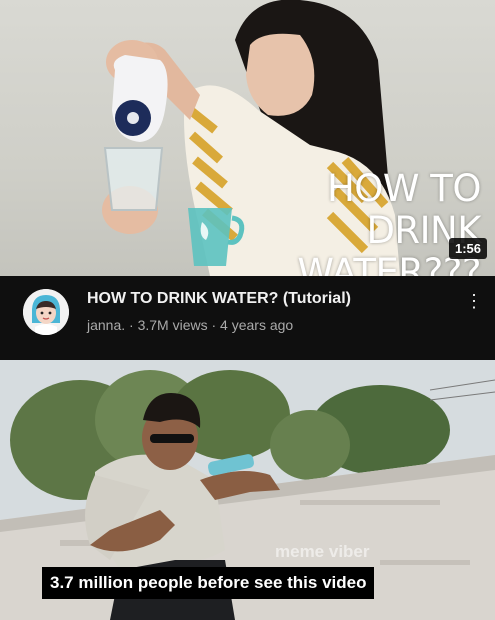  Describe the element at coordinates (322, 551) in the screenshot. I see `meme-watermark: meme viber` at that location.